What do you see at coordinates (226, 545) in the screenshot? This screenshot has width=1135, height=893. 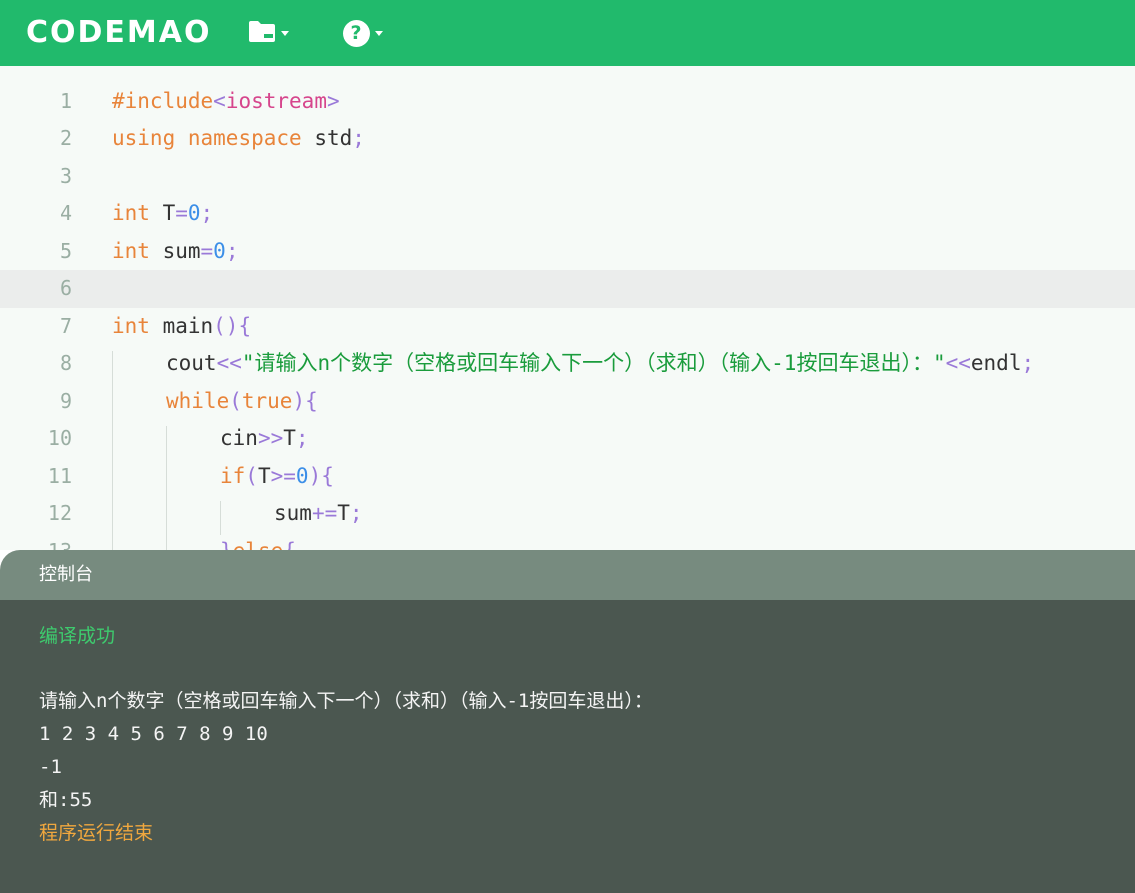 I see `code-token: }` at bounding box center [226, 545].